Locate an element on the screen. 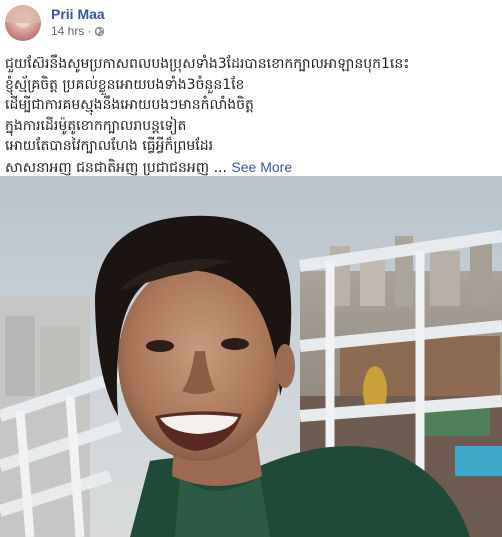  author-name: Prii Maa is located at coordinates (78, 14).